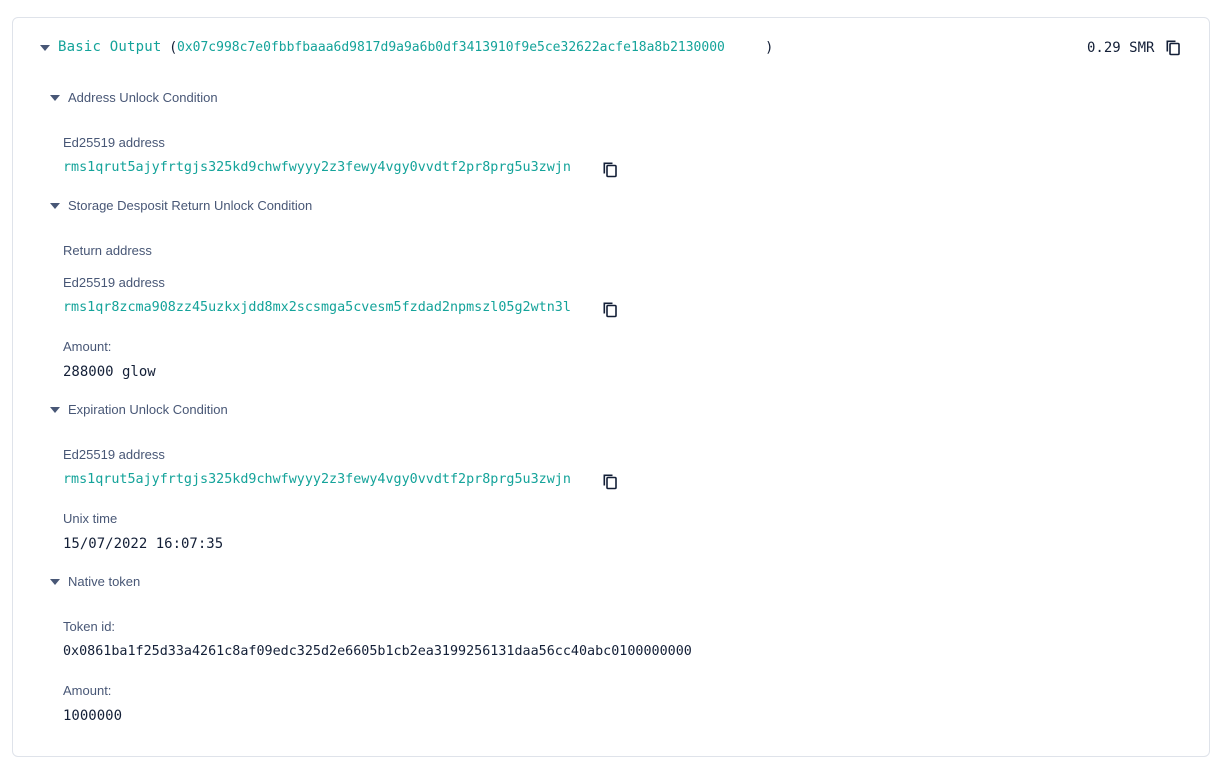 The image size is (1217, 760). Describe the element at coordinates (769, 48) in the screenshot. I see `close-paren: )` at that location.